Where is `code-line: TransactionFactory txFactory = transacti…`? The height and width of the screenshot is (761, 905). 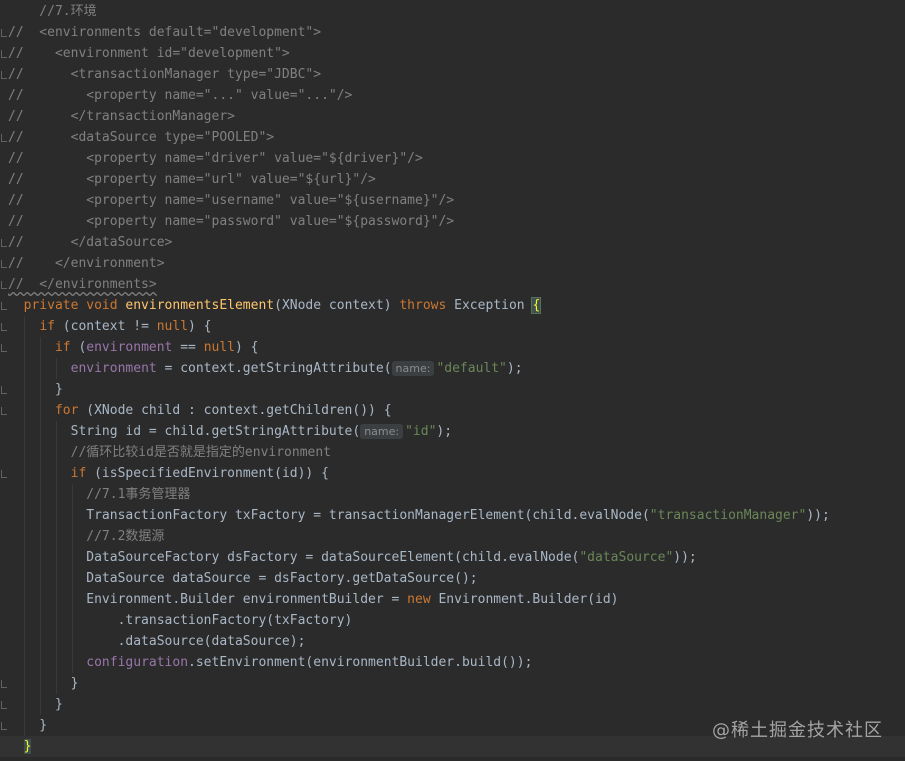
code-line: TransactionFactory txFactory = transacti… is located at coordinates (452, 515).